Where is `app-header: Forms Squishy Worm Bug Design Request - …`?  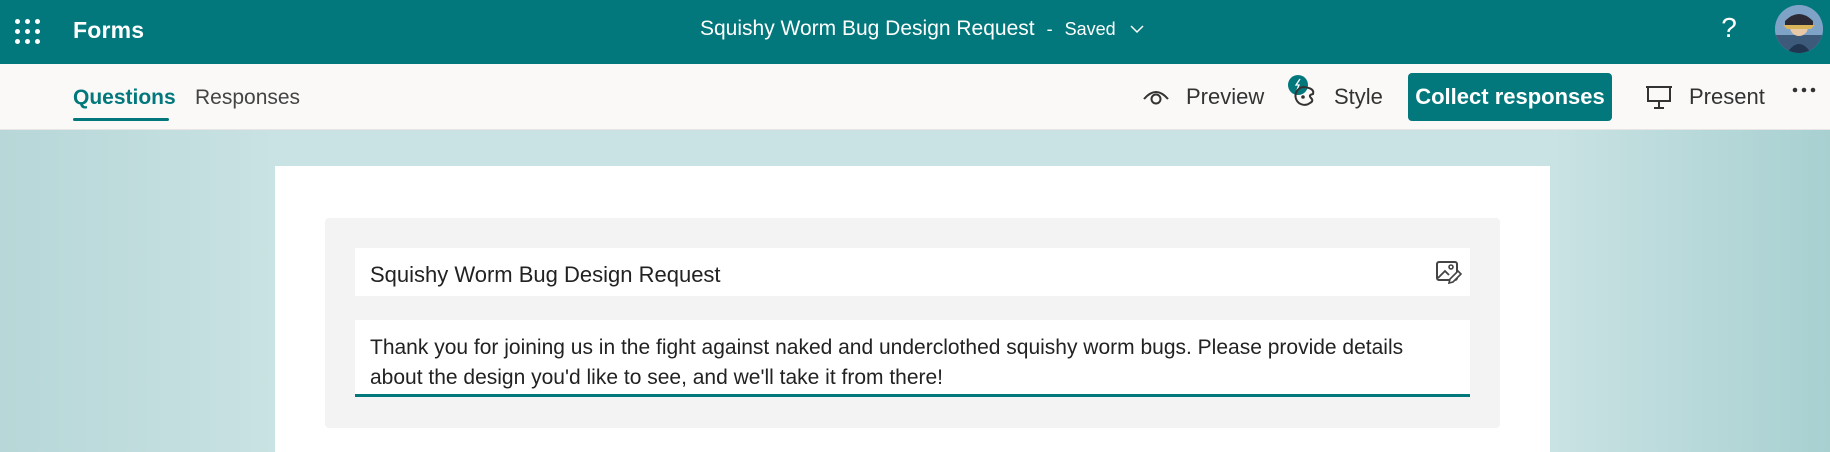
app-header: Forms Squishy Worm Bug Design Request - … is located at coordinates (915, 32).